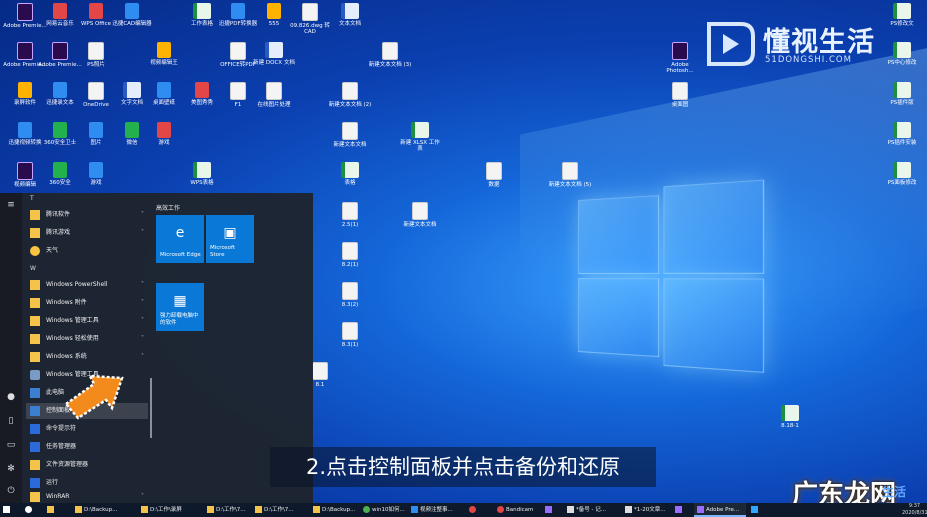  Describe the element at coordinates (87, 321) in the screenshot. I see `app-list-item: Windows 管理工具 ˅` at that location.